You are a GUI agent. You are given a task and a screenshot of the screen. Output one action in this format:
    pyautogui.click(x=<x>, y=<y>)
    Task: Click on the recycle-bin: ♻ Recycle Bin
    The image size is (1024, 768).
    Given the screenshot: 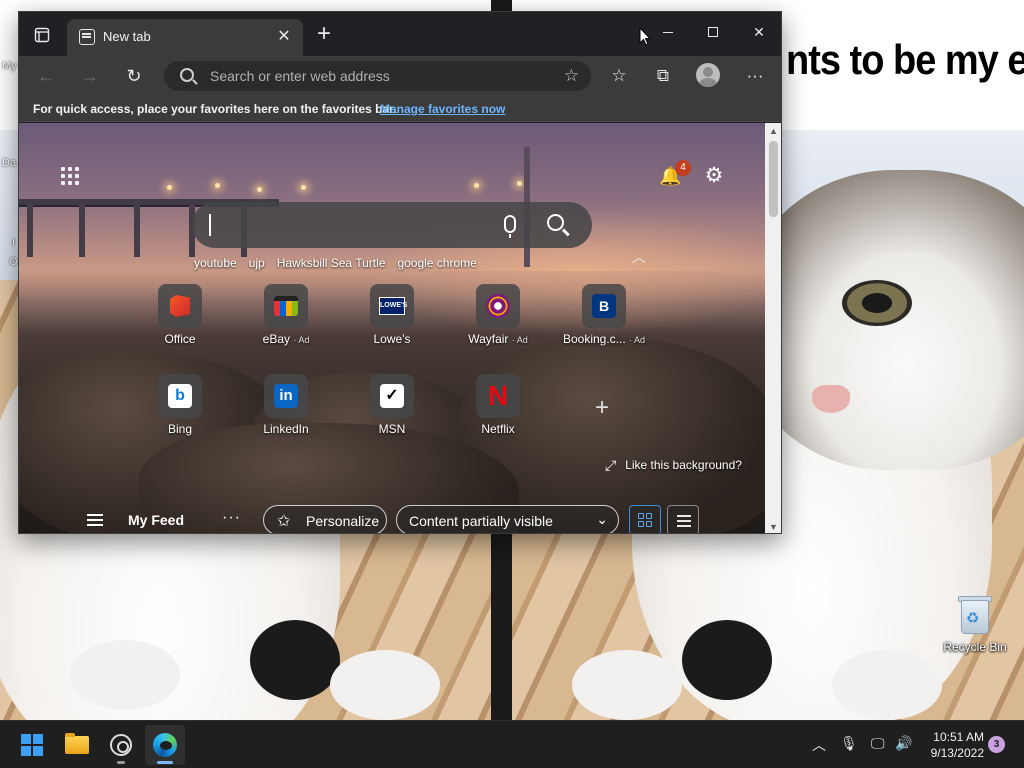 What is the action you would take?
    pyautogui.click(x=975, y=624)
    